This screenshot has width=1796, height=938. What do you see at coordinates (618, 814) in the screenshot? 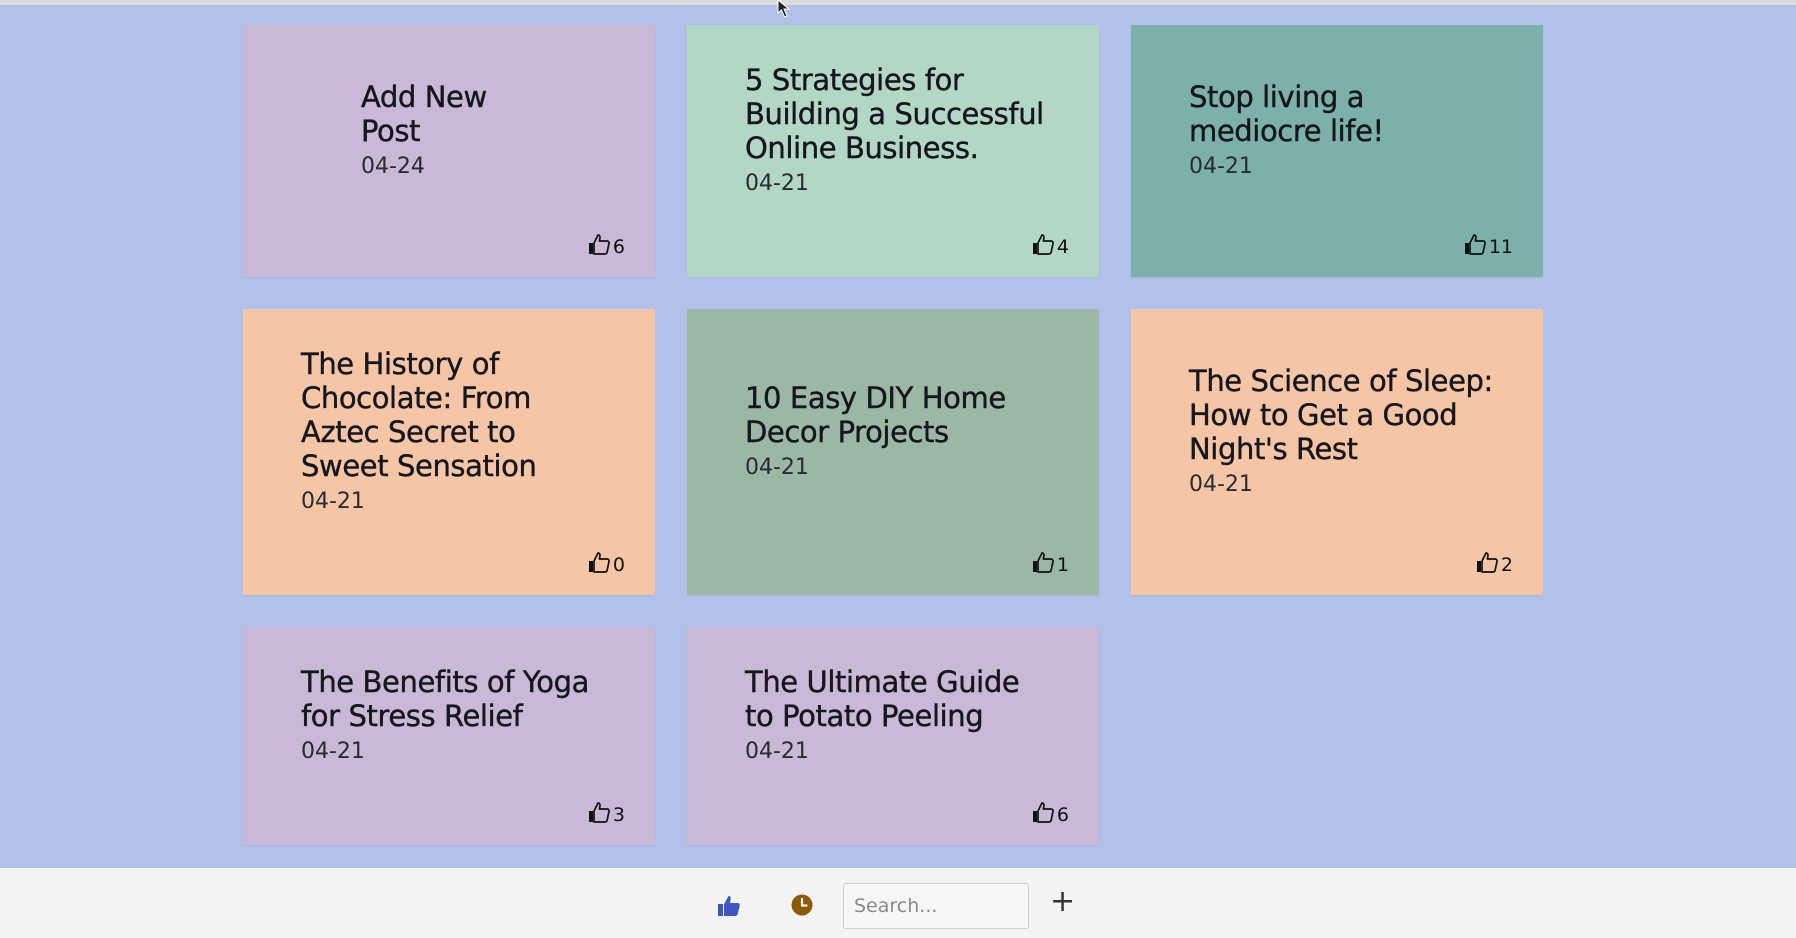
I see `like-count: 3` at bounding box center [618, 814].